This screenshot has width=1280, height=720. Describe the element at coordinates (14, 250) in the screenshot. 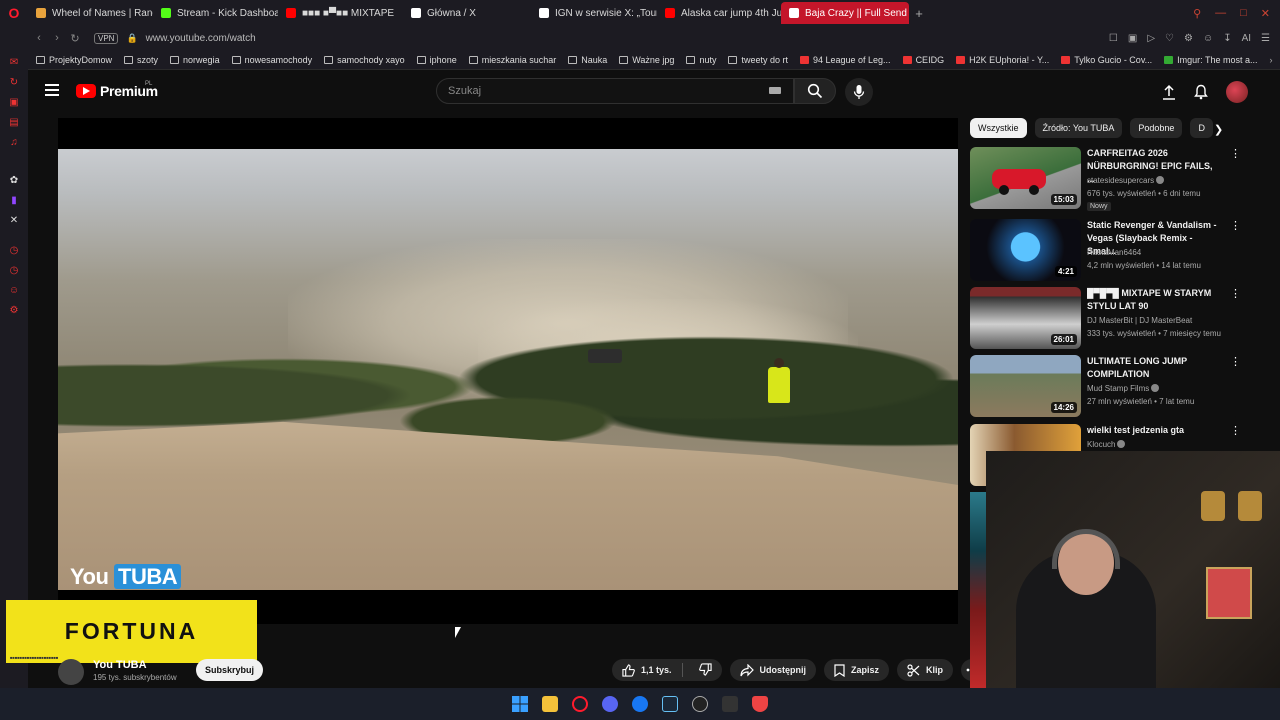

I see `clock-icon: ◷` at that location.